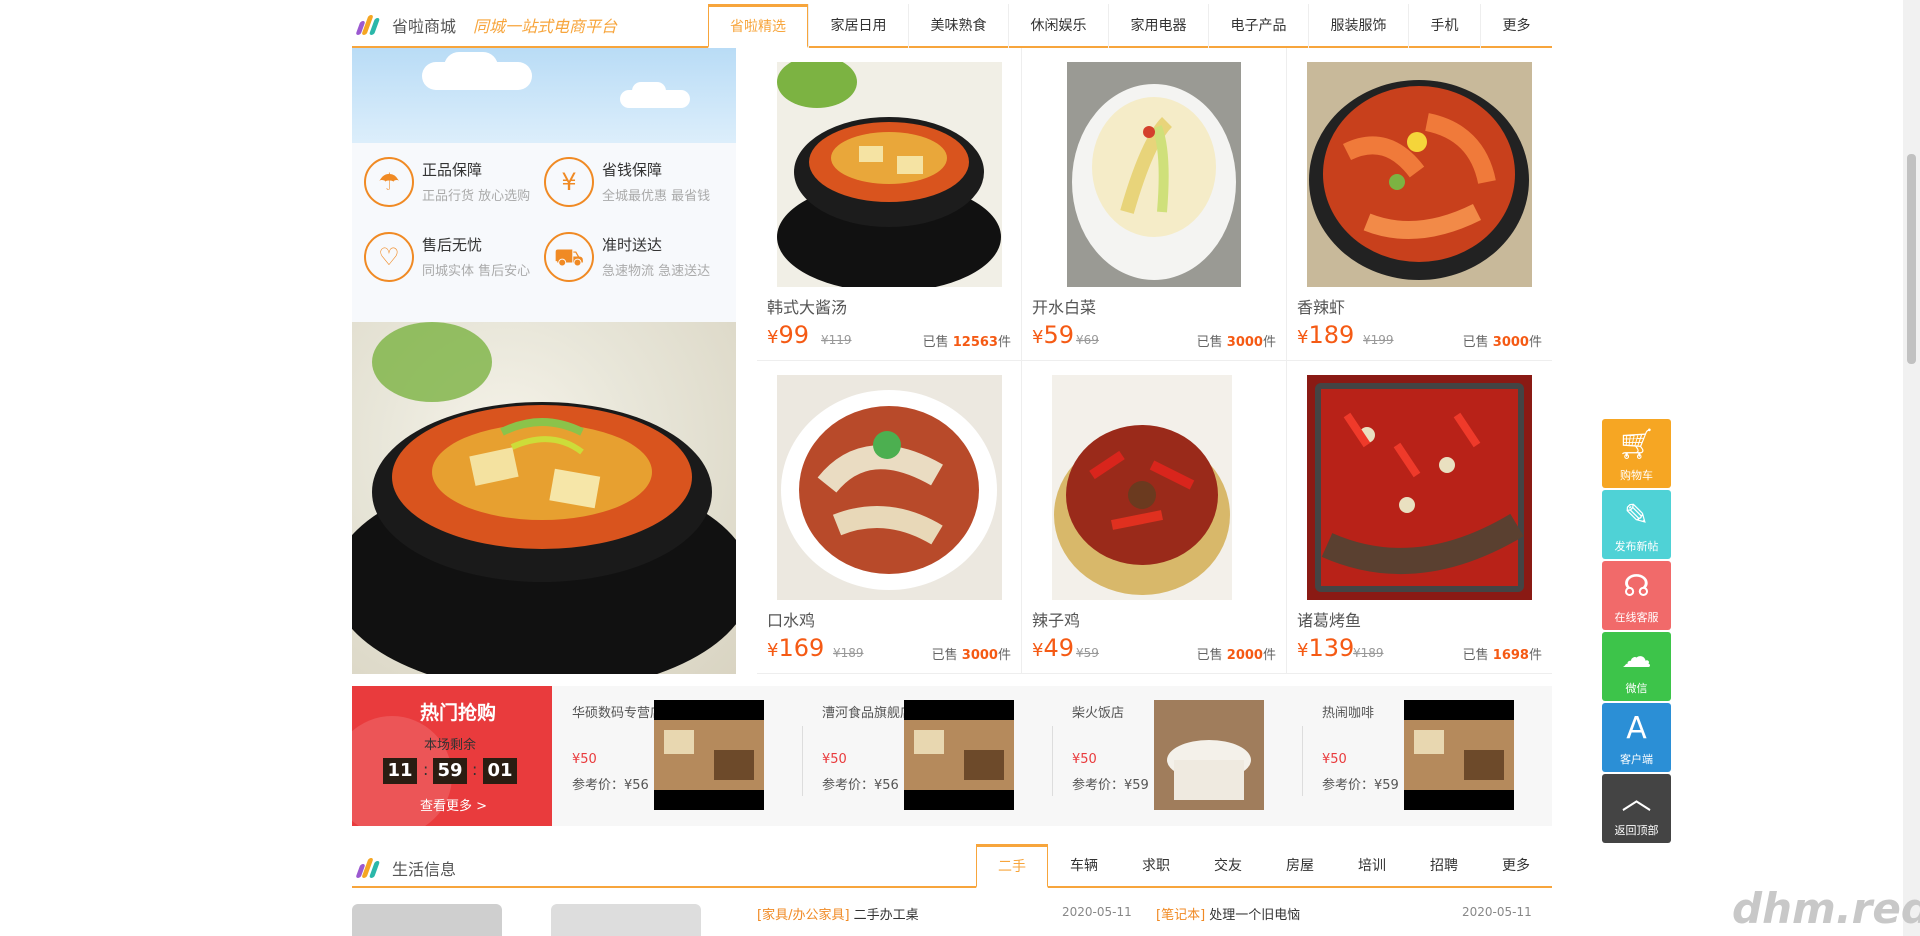  What do you see at coordinates (452, 170) in the screenshot?
I see `guarantee-title: 正品保障` at bounding box center [452, 170].